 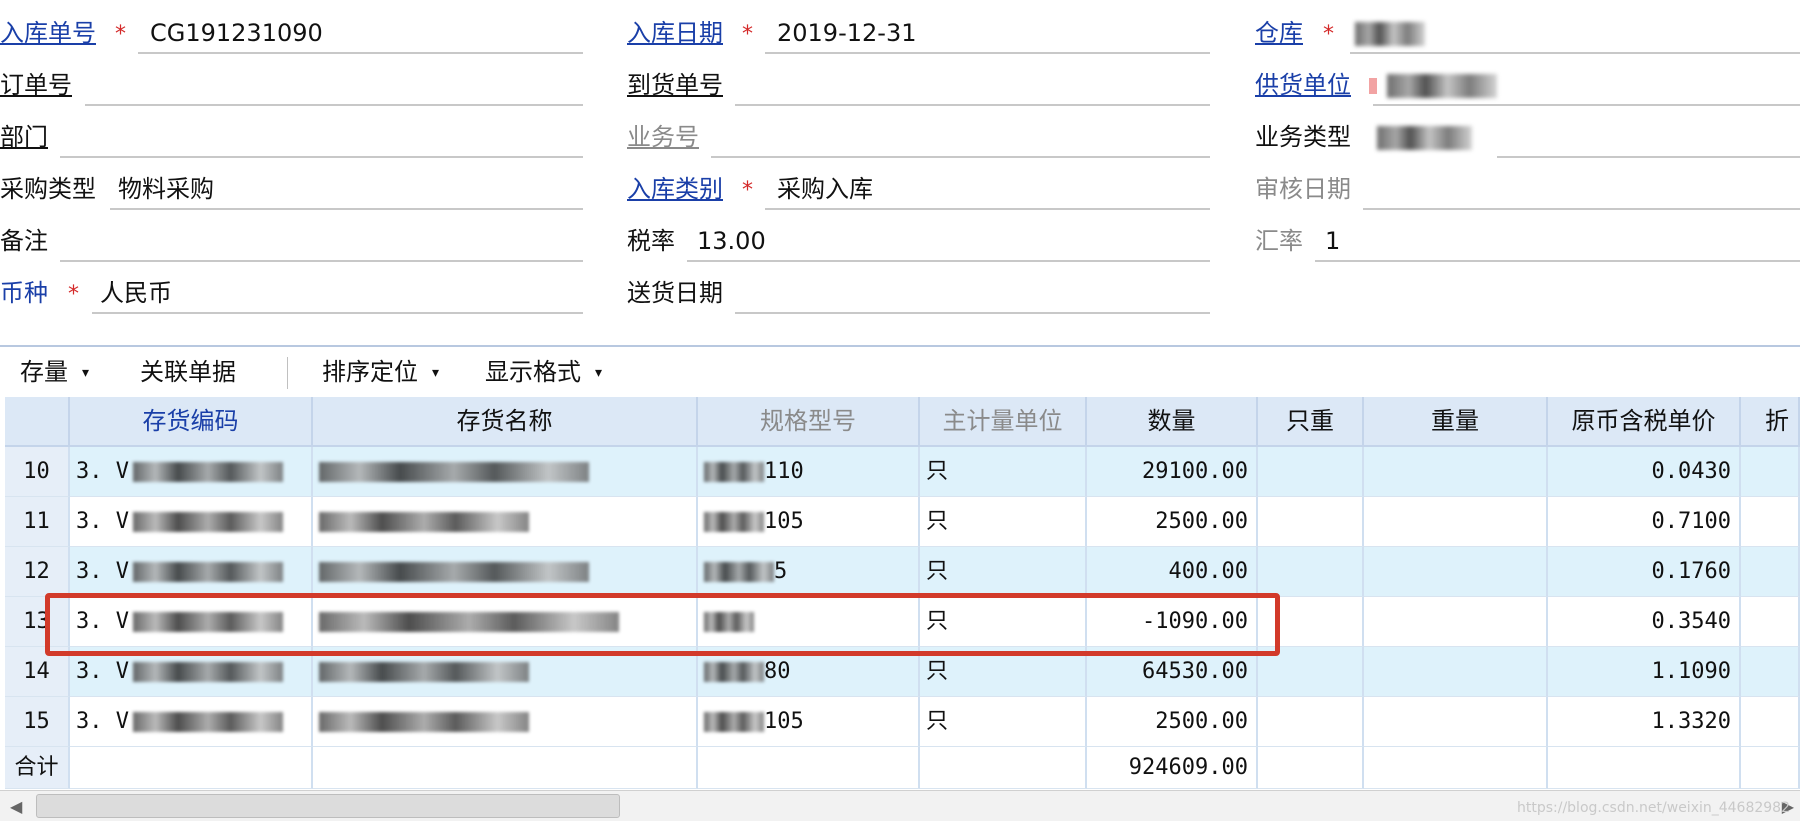 I want to click on related-docs-button: 关联单据, so click(x=188, y=372).